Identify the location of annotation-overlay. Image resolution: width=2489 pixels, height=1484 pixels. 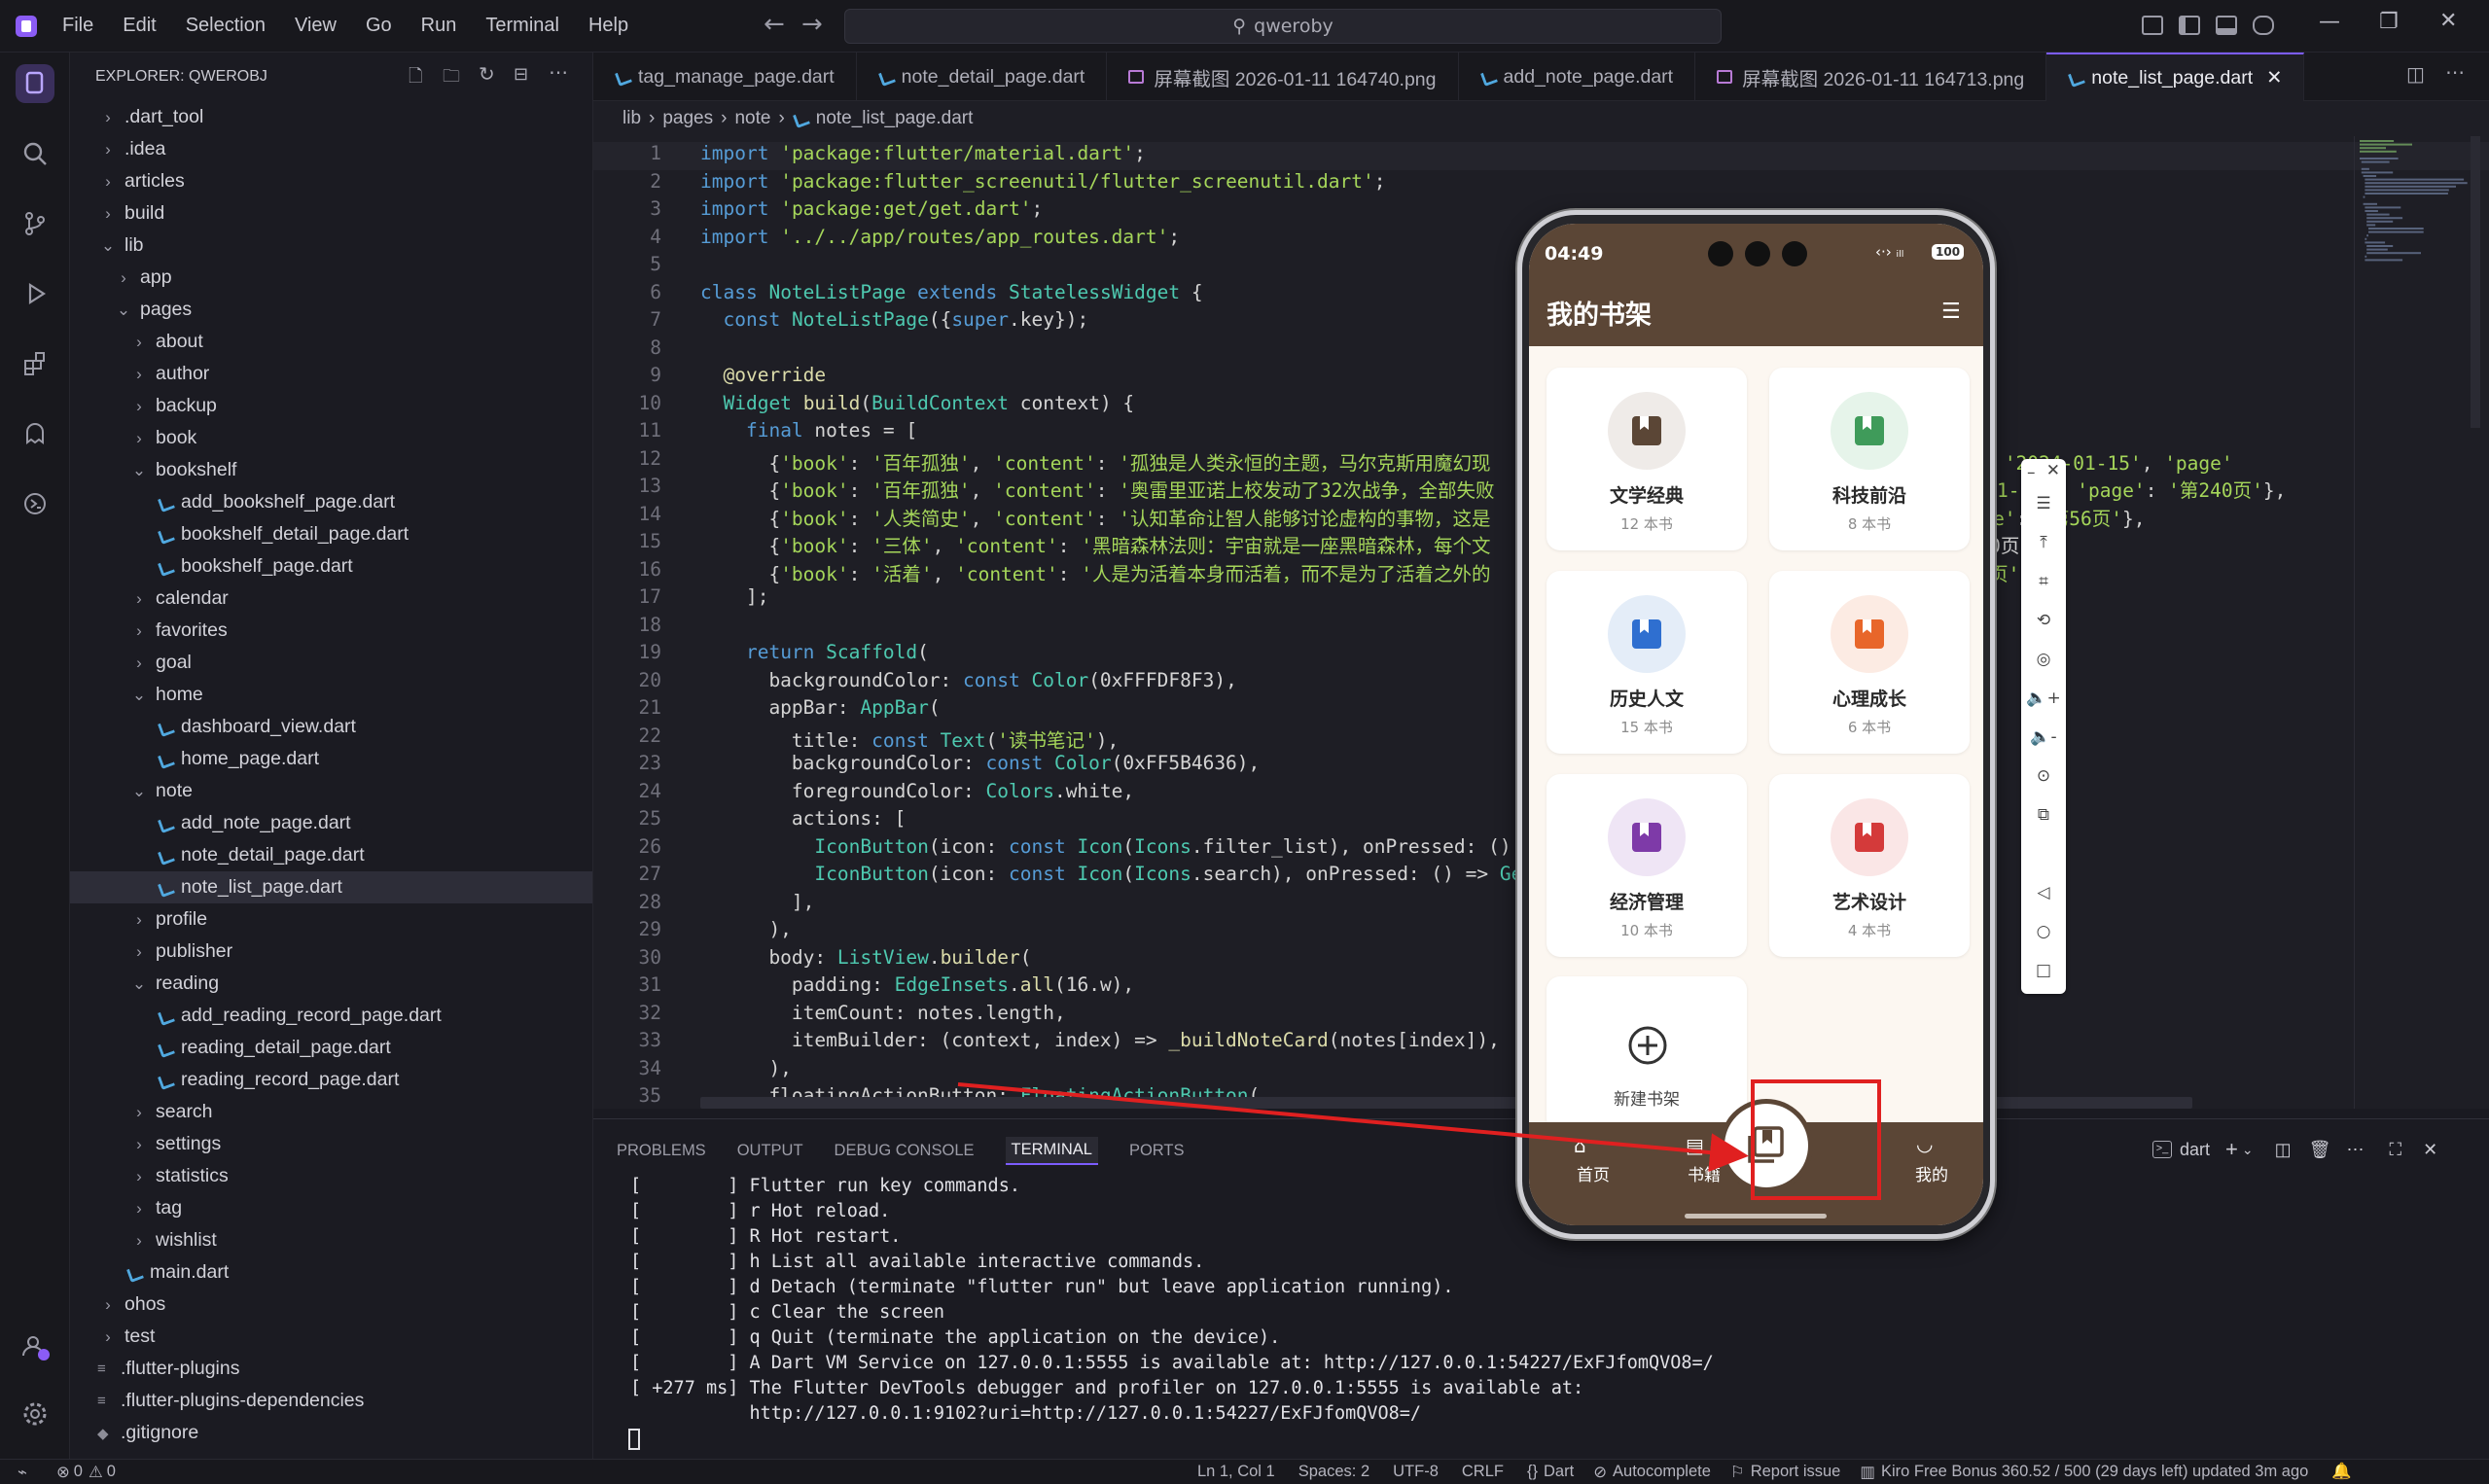
(1419, 1140).